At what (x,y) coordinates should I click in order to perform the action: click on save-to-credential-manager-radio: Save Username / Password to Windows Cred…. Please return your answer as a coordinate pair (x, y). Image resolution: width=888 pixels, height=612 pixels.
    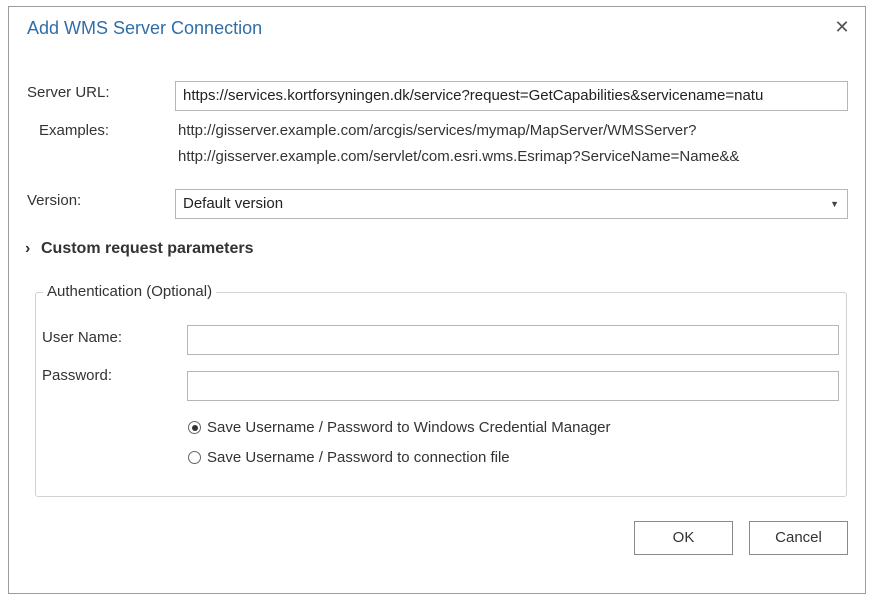
    Looking at the image, I should click on (399, 427).